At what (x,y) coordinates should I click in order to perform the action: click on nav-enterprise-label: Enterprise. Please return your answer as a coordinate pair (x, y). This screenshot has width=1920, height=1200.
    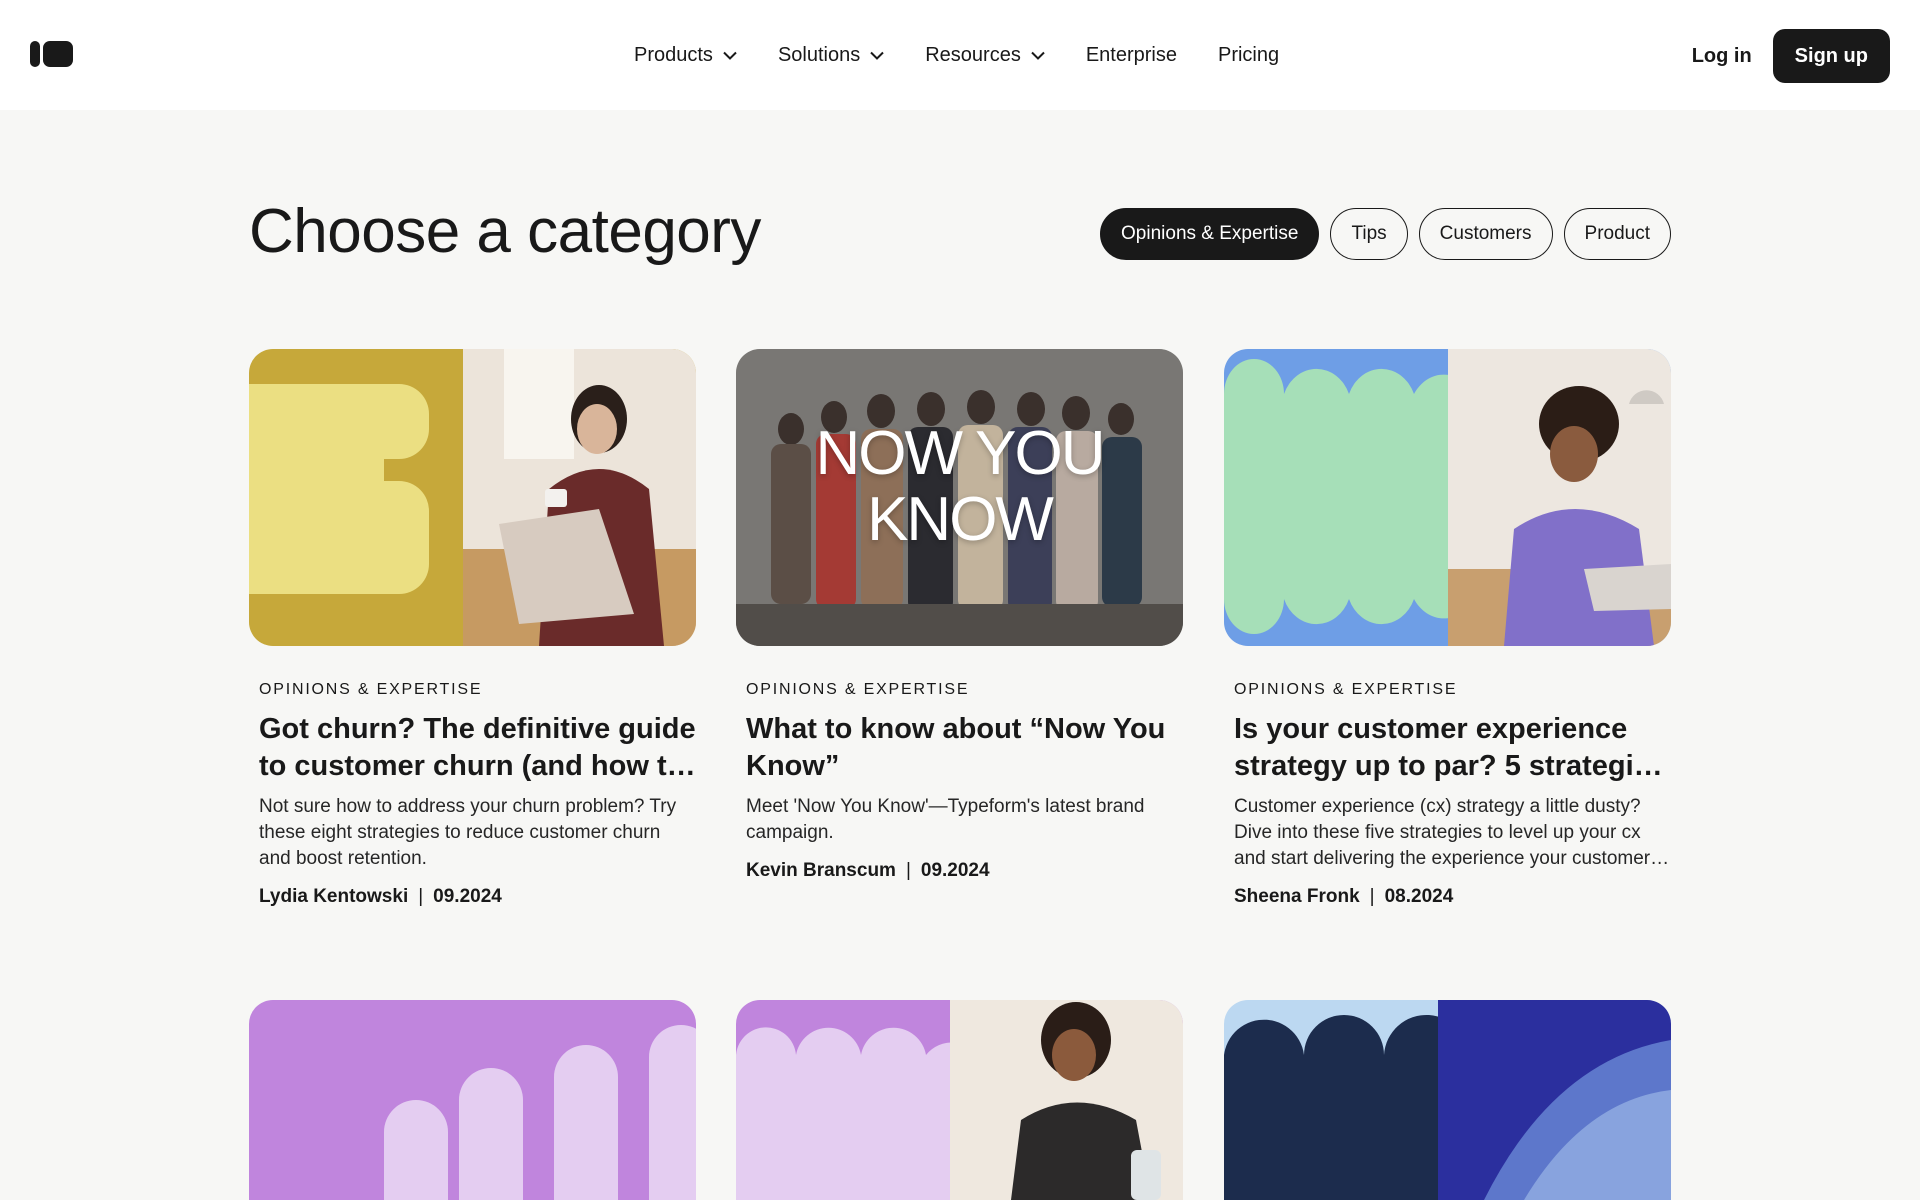
    Looking at the image, I should click on (1131, 54).